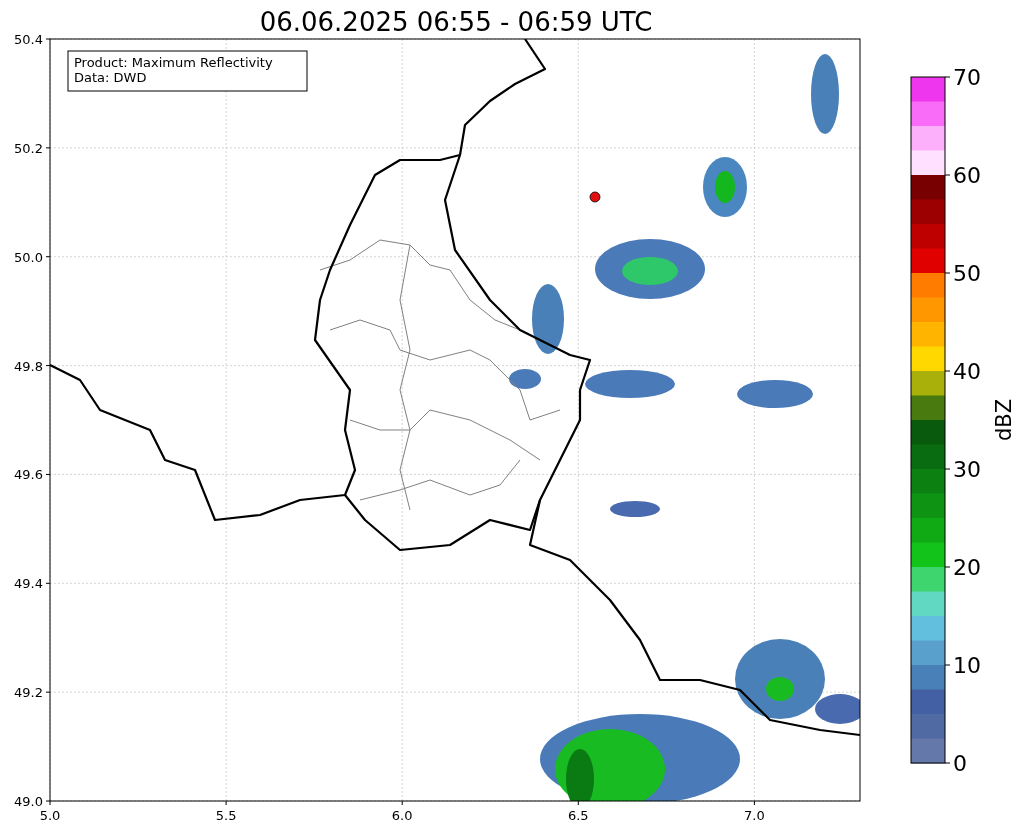 Image resolution: width=1023 pixels, height=834 pixels. I want to click on y-tick-label: 50.2, so click(28, 148).